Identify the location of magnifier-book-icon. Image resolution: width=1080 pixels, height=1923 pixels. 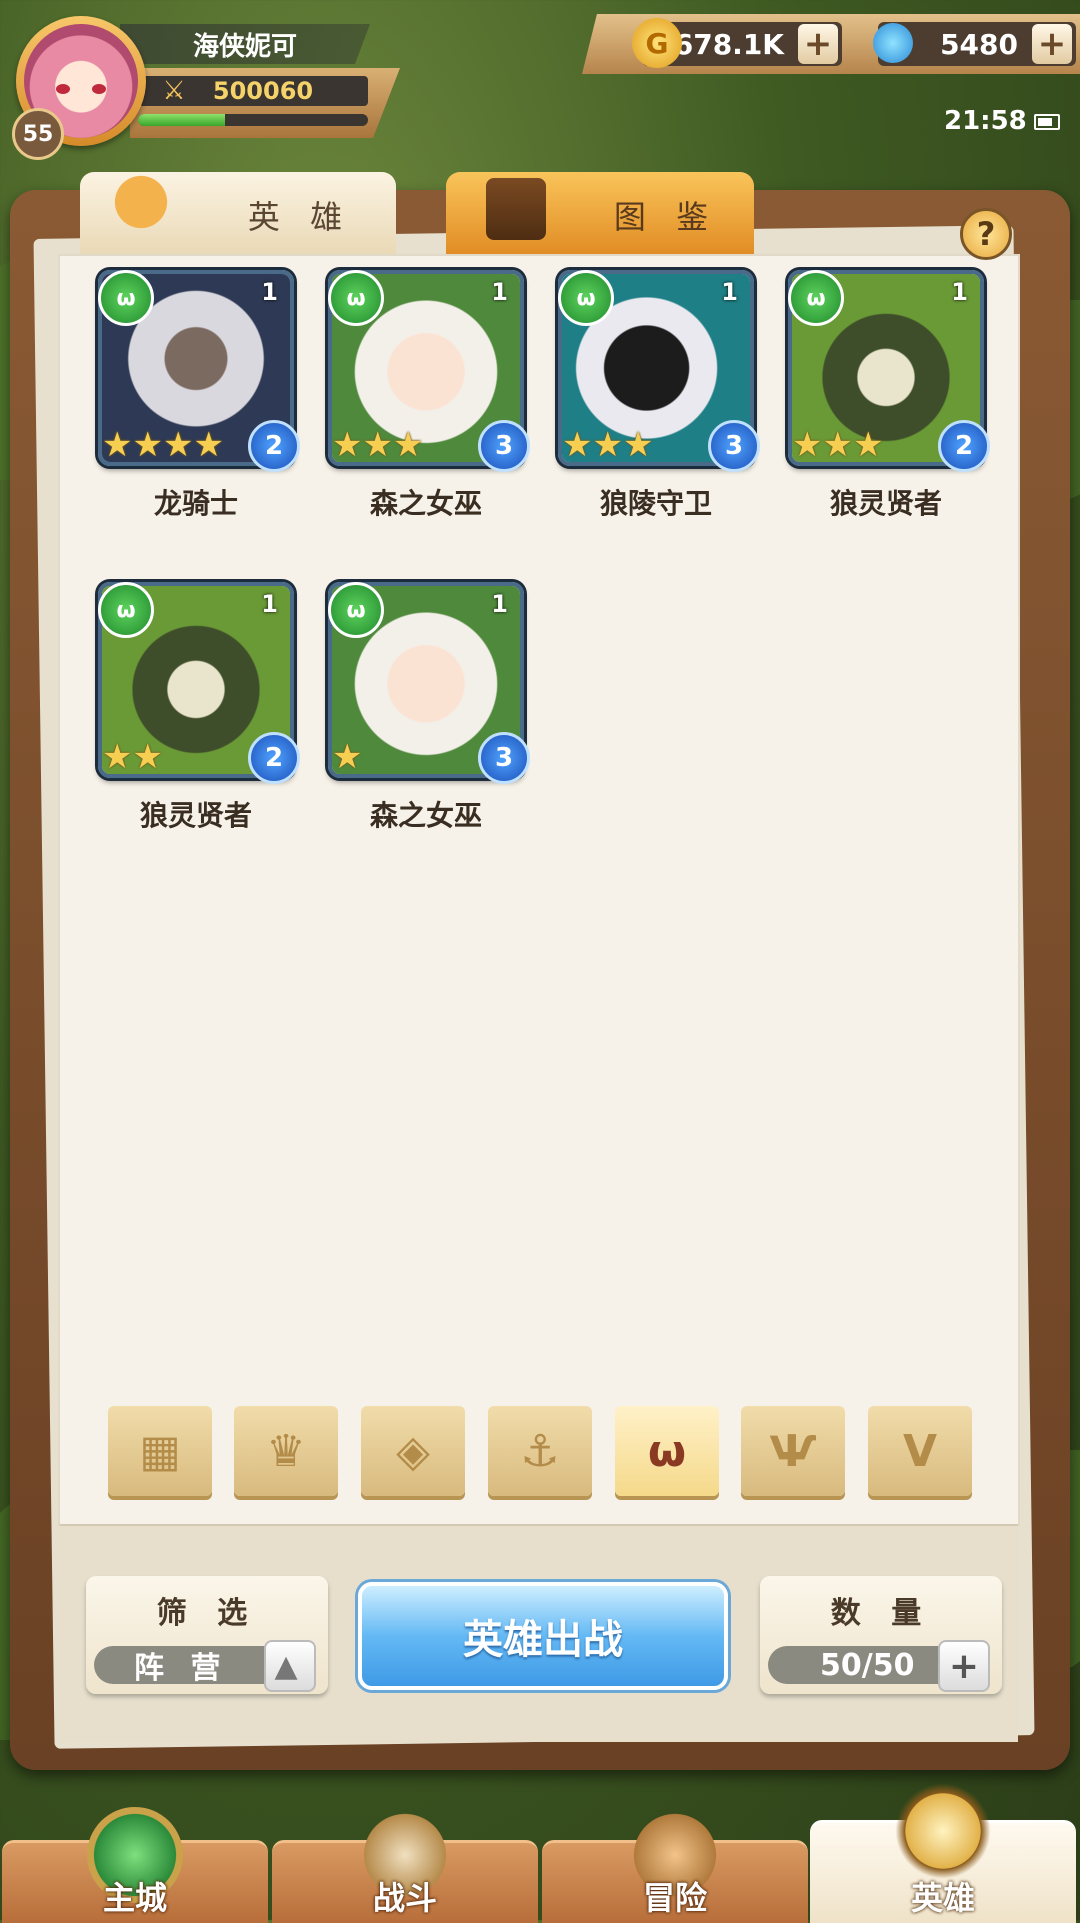
(516, 209).